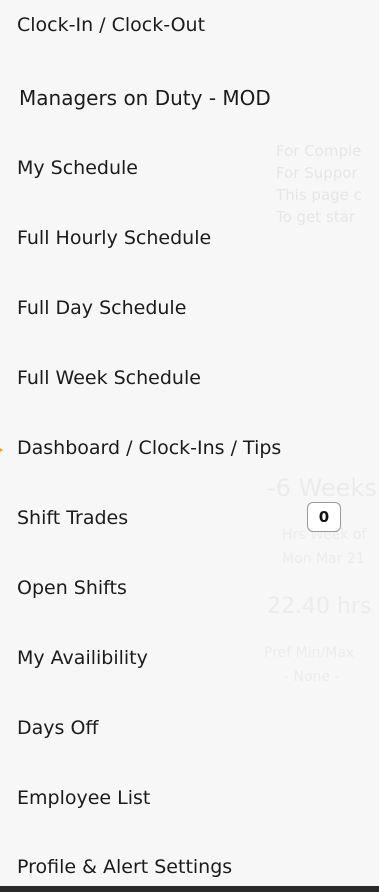 This screenshot has width=379, height=892. Describe the element at coordinates (73, 518) in the screenshot. I see `menu-item-label: Shift Trades` at that location.